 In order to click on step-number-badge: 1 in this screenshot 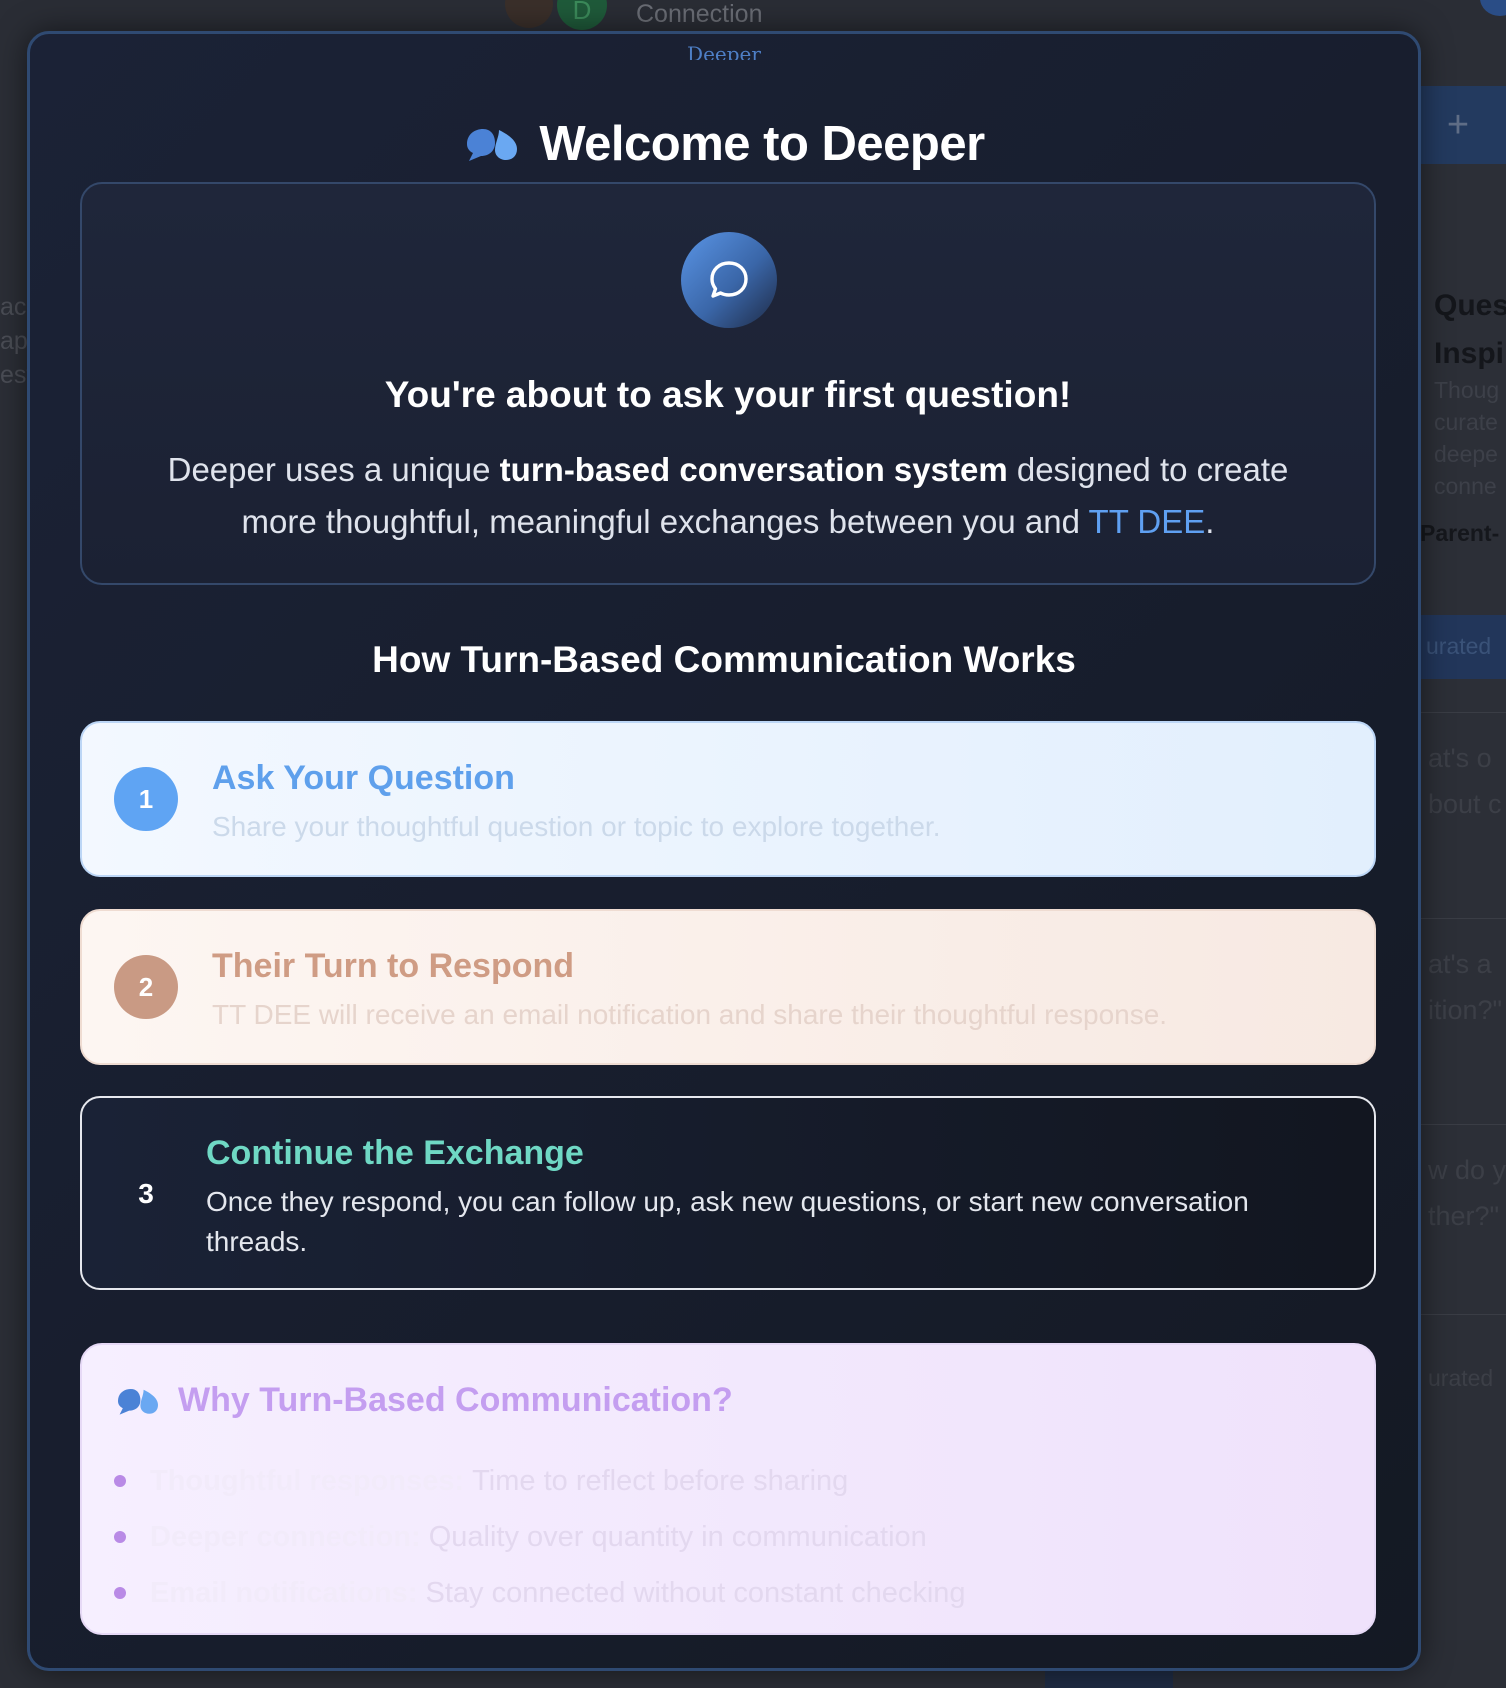, I will do `click(146, 799)`.